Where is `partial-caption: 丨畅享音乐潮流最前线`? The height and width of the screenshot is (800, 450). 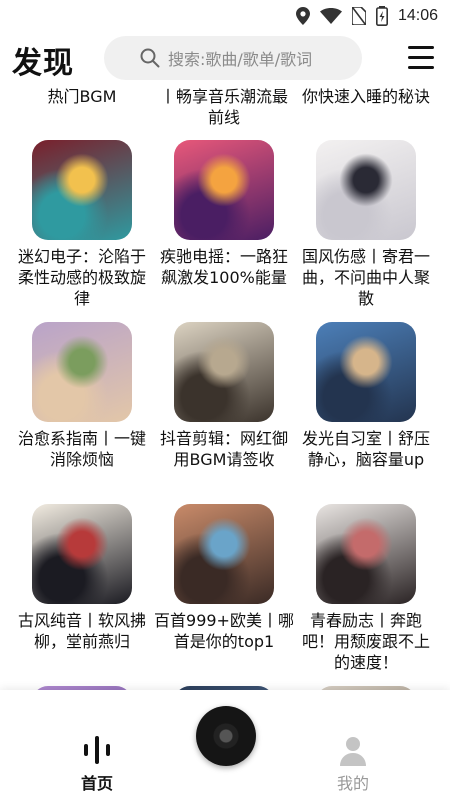 partial-caption: 丨畅享音乐潮流最前线 is located at coordinates (224, 107).